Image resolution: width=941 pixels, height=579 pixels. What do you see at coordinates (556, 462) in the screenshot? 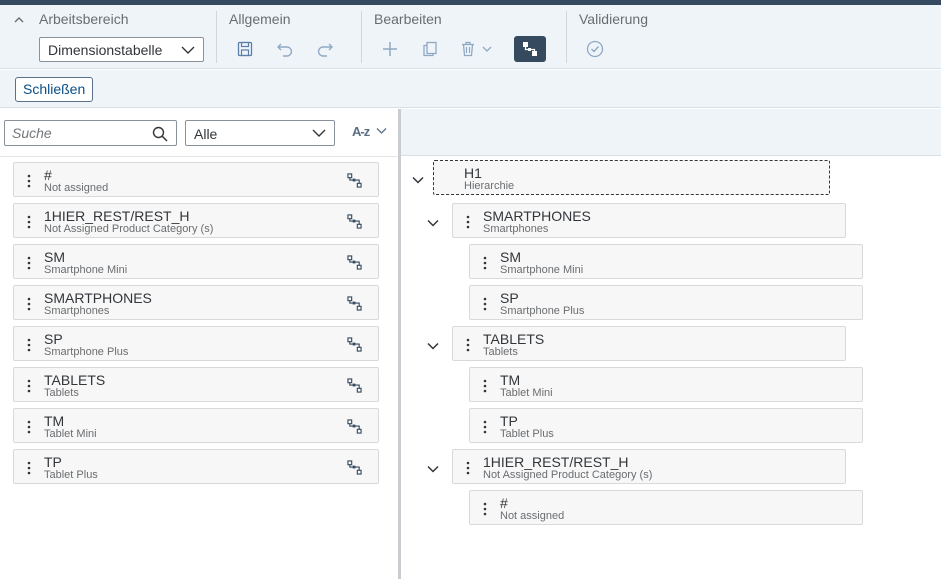
I see `node-id: 1HIER_REST/REST_H` at bounding box center [556, 462].